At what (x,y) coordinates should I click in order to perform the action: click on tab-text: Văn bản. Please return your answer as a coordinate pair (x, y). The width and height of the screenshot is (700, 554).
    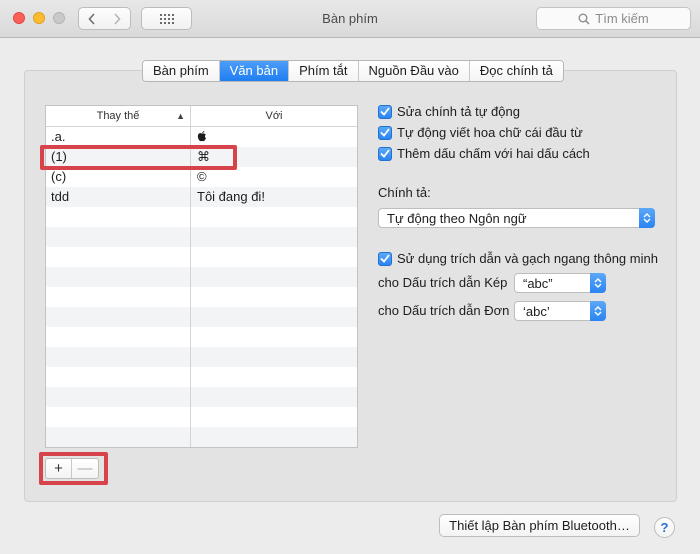
    Looking at the image, I should click on (254, 71).